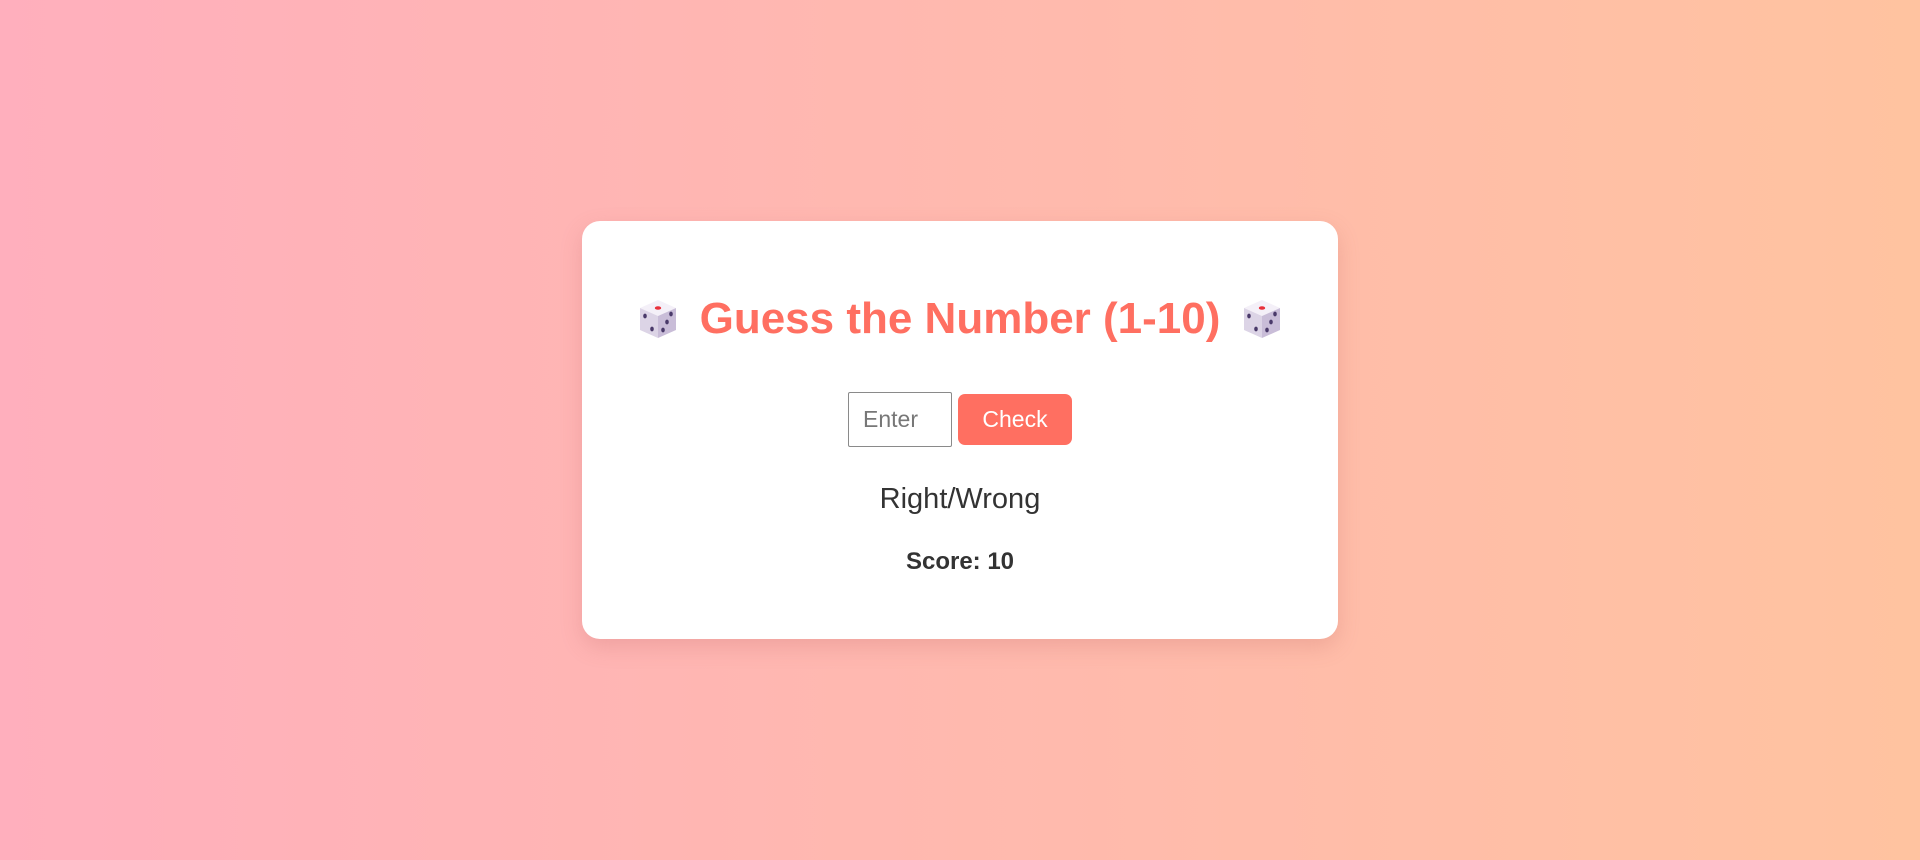  I want to click on page-title: Guess the Number (1-10), so click(960, 318).